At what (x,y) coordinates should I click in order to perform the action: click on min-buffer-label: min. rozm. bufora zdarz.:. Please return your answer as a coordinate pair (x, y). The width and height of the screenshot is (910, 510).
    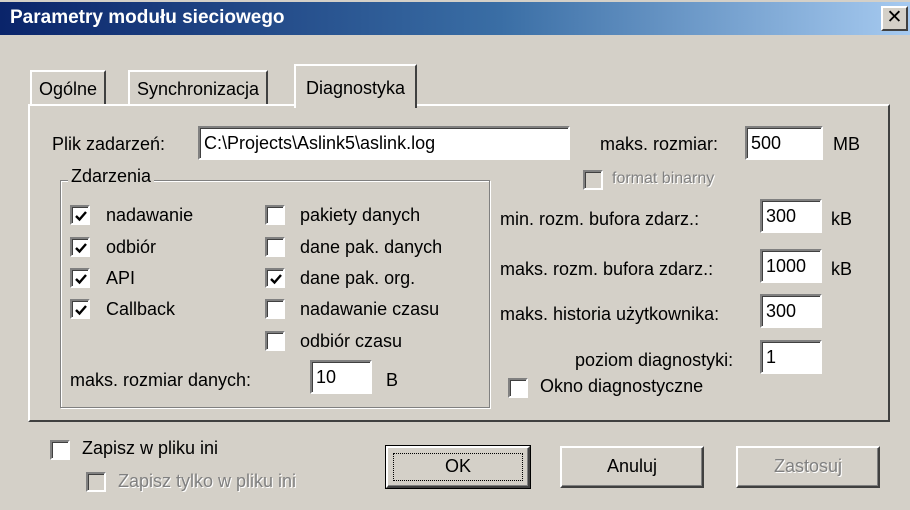
    Looking at the image, I should click on (600, 219).